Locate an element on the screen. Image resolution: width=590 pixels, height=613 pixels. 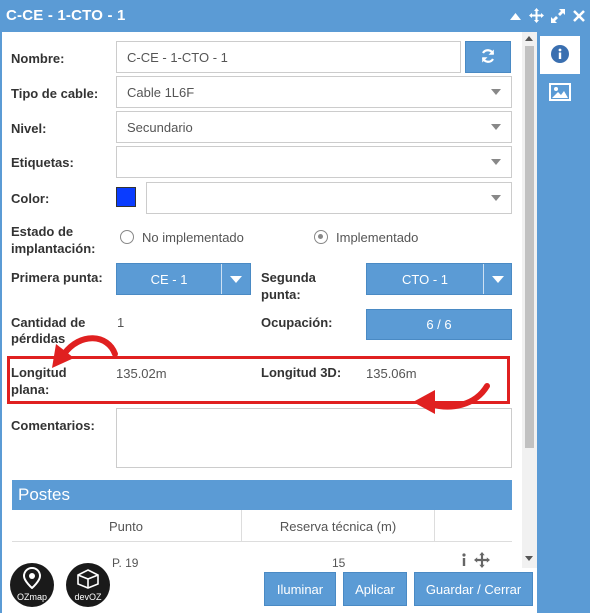
annotation-arrow-right-icon is located at coordinates (451, 398).